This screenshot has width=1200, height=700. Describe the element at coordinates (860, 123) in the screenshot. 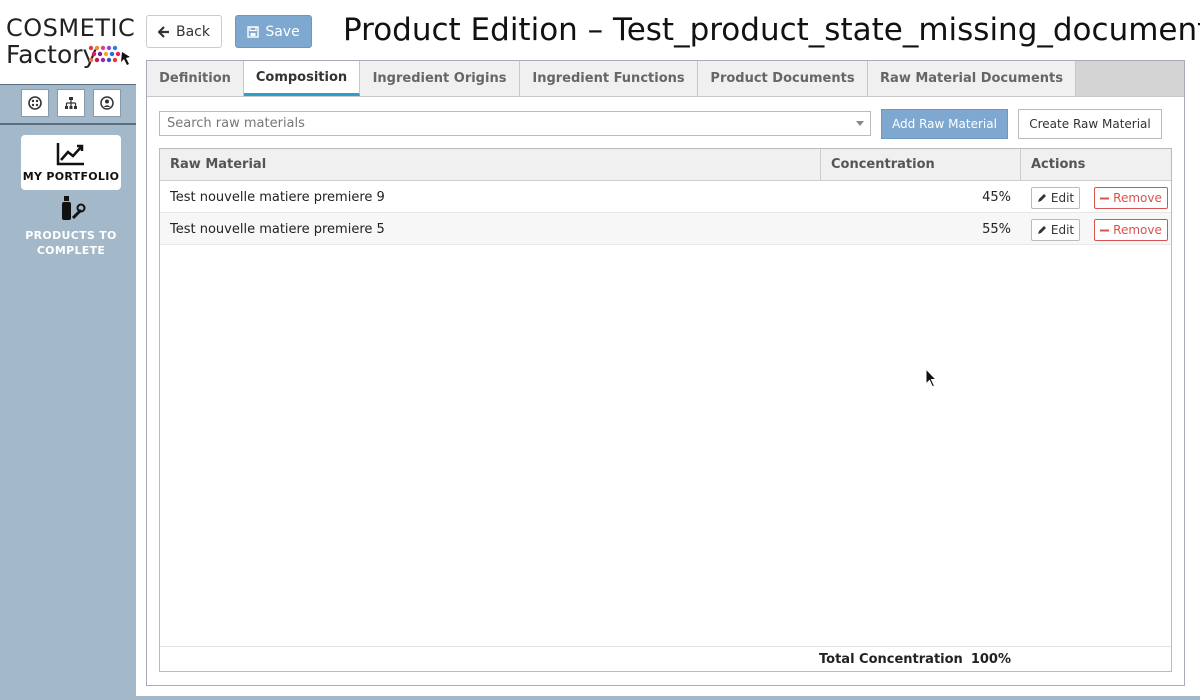

I see `caret-down-icon` at that location.